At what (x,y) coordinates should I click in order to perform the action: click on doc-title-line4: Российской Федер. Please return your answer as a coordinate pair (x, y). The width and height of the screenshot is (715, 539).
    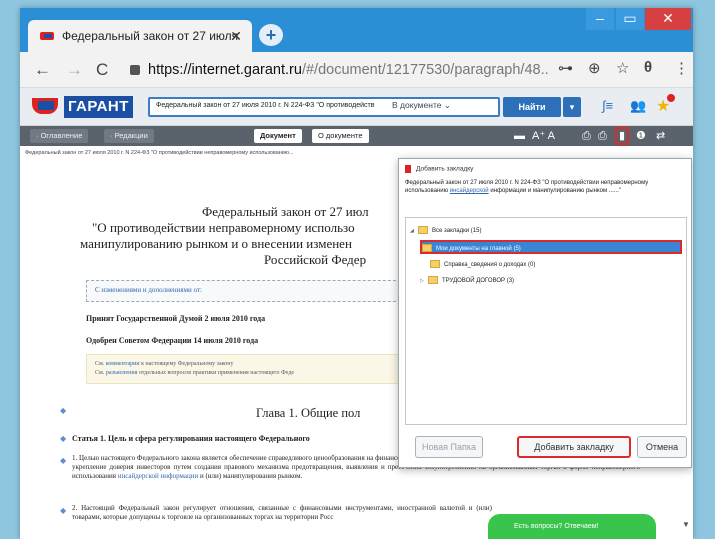
    Looking at the image, I should click on (315, 259).